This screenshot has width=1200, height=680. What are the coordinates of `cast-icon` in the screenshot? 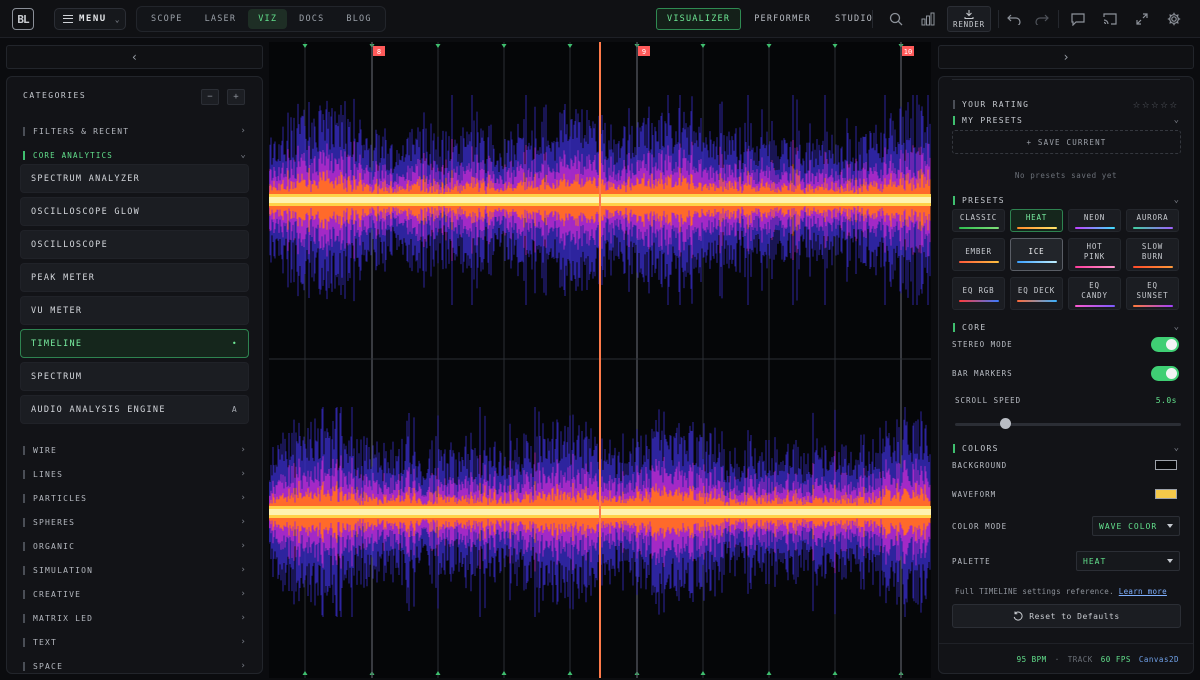 It's located at (1110, 19).